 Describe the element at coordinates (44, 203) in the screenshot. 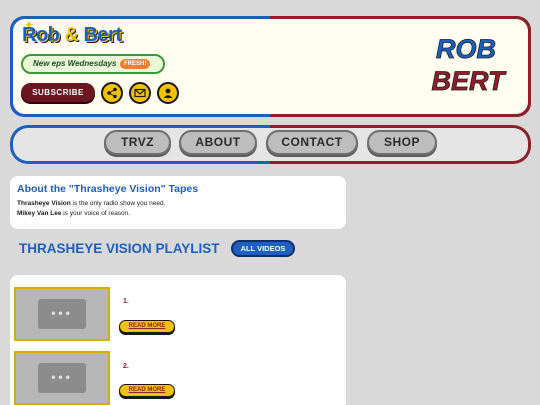

I see `show-name: Thrasheye Vision` at that location.